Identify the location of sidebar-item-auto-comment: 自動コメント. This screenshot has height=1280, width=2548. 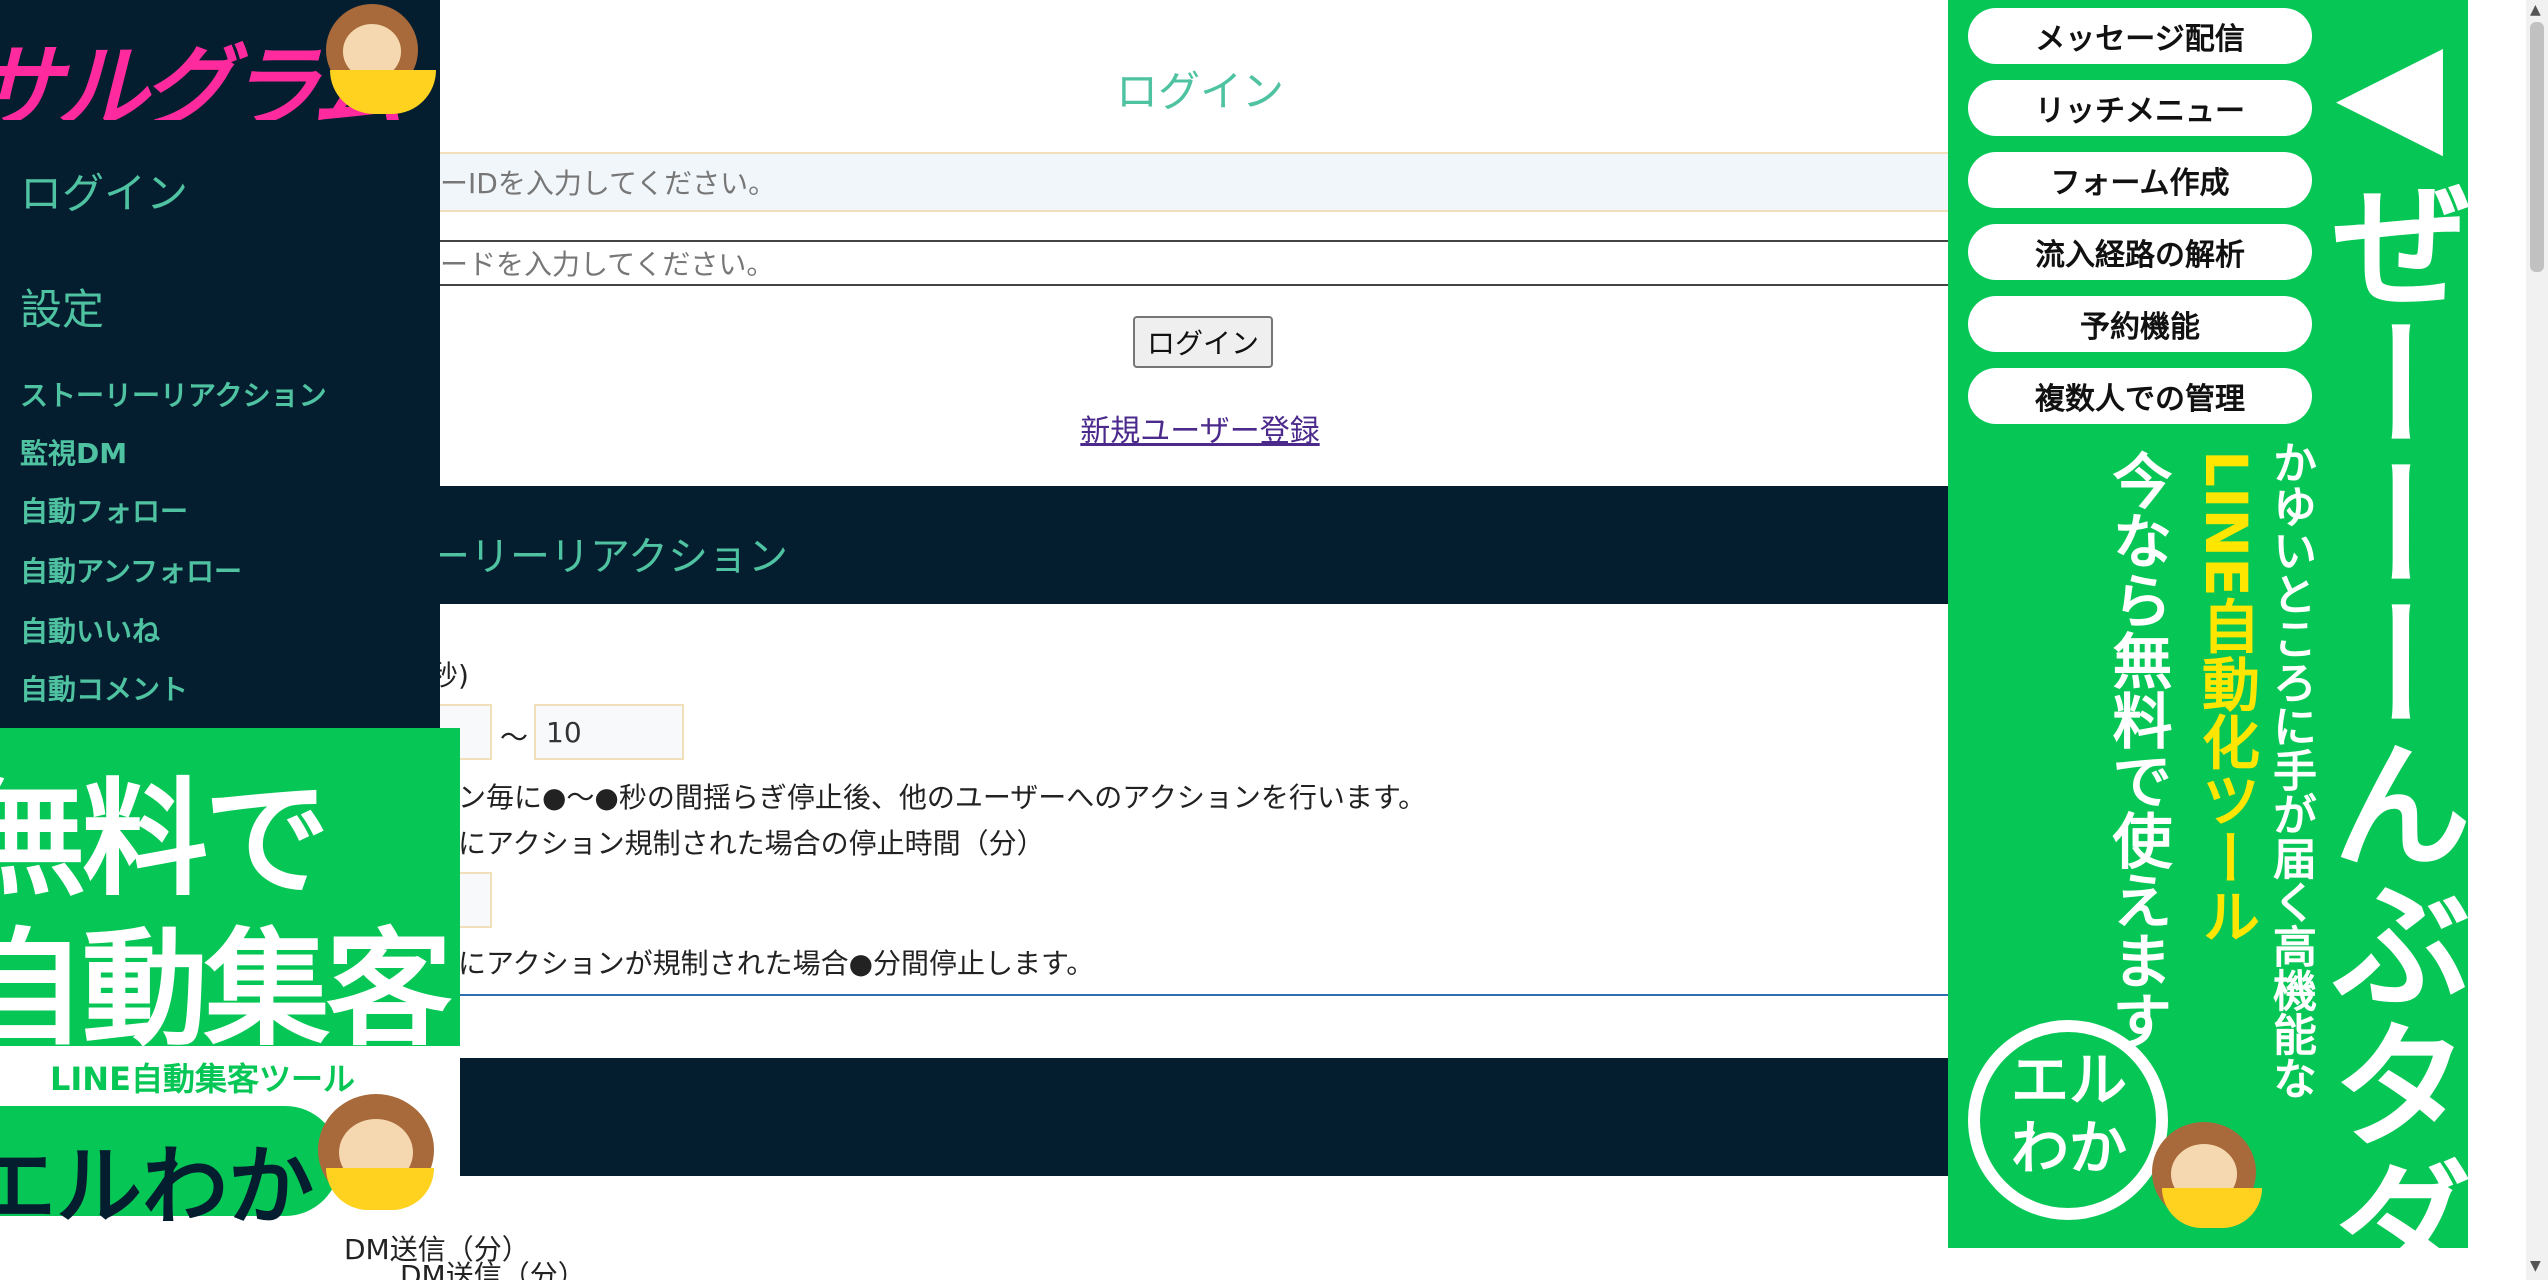
(104, 688).